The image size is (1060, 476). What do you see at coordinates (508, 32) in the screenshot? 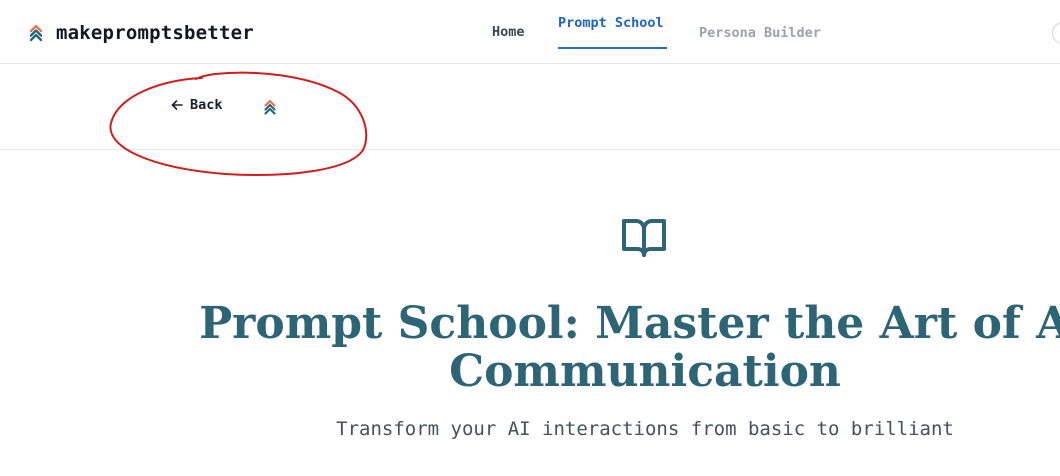
I see `nav-home: Home` at bounding box center [508, 32].